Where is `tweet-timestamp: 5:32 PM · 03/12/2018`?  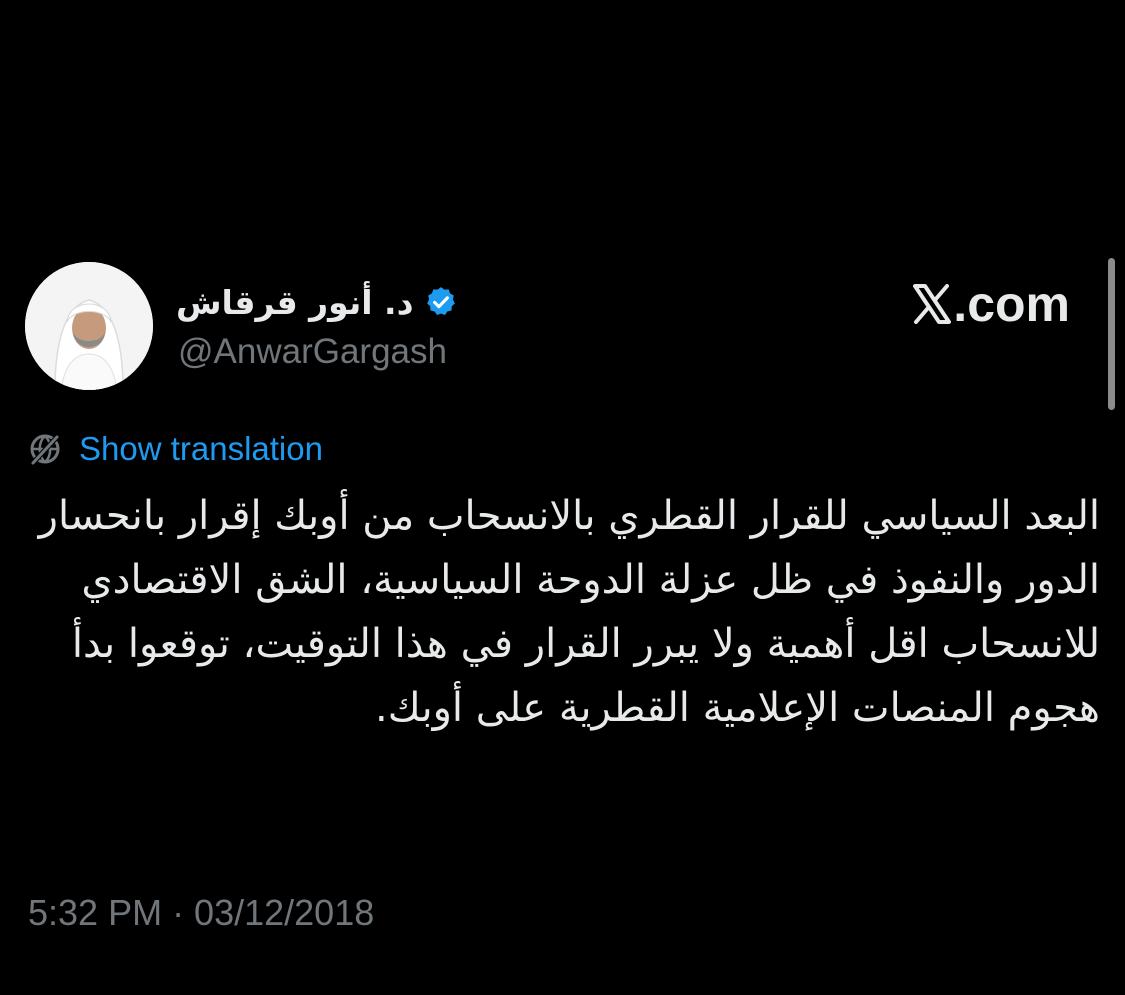 tweet-timestamp: 5:32 PM · 03/12/2018 is located at coordinates (201, 913).